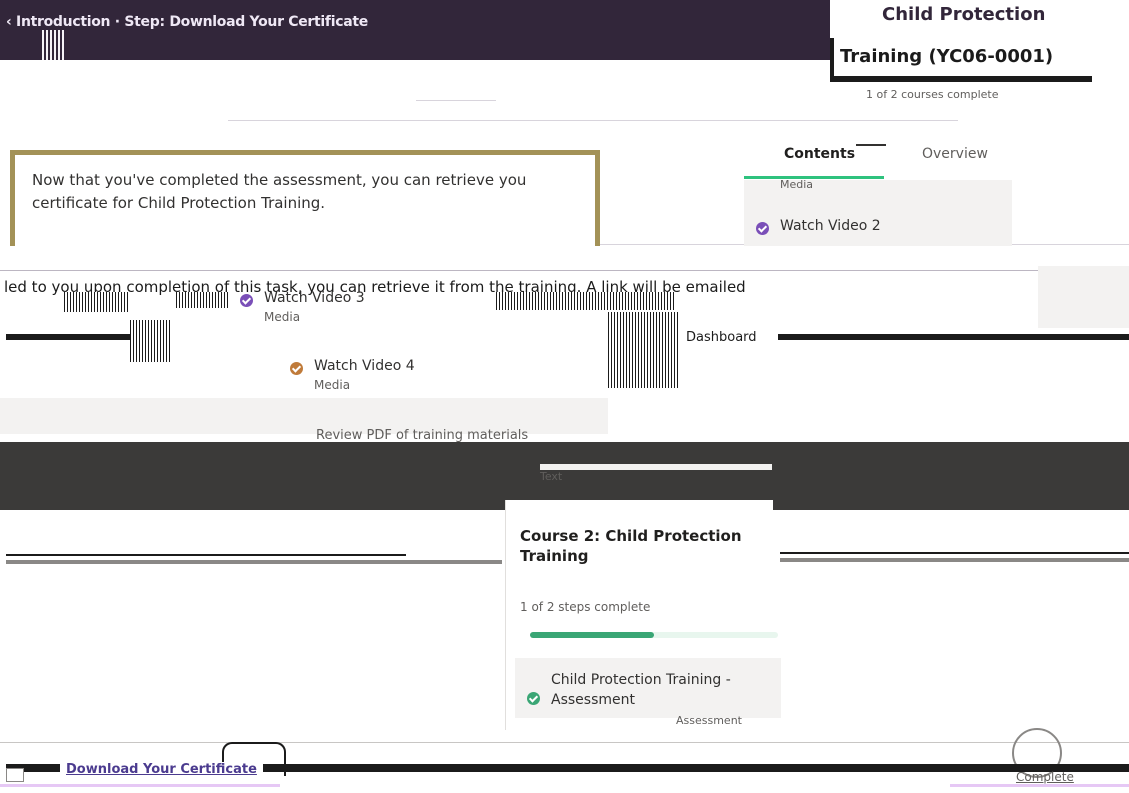  Describe the element at coordinates (1083, 297) in the screenshot. I see `side-panel-fragment` at that location.